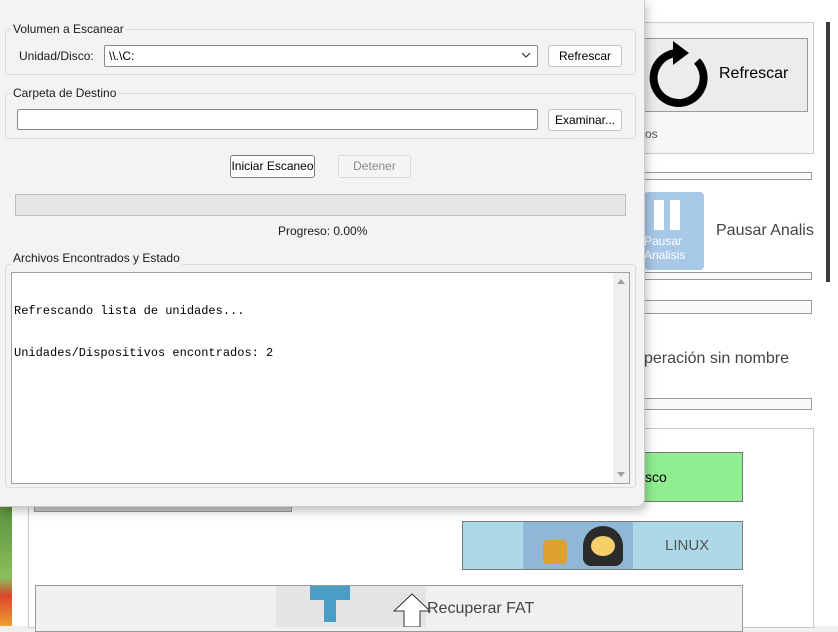  What do you see at coordinates (354, 606) in the screenshot?
I see `fat-icon` at bounding box center [354, 606].